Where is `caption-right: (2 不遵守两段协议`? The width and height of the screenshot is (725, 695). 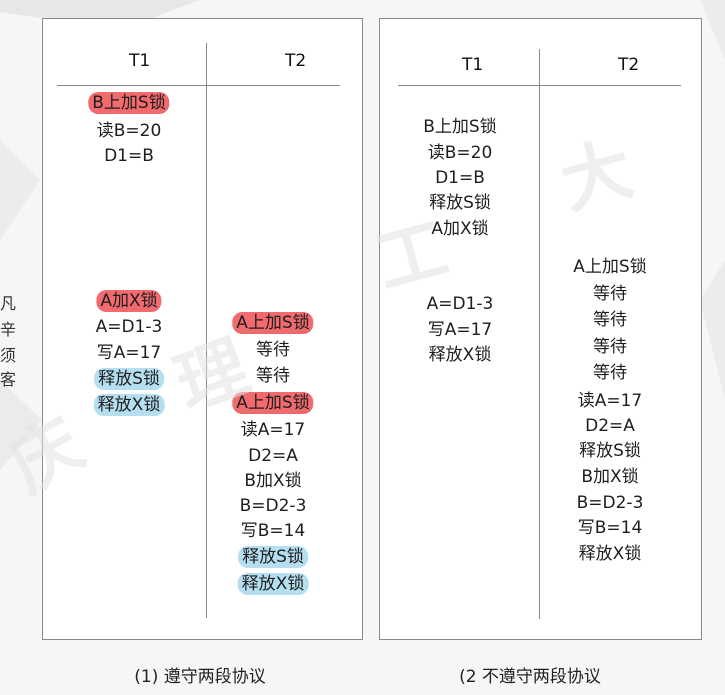 caption-right: (2 不遵守两段协议 is located at coordinates (530, 677).